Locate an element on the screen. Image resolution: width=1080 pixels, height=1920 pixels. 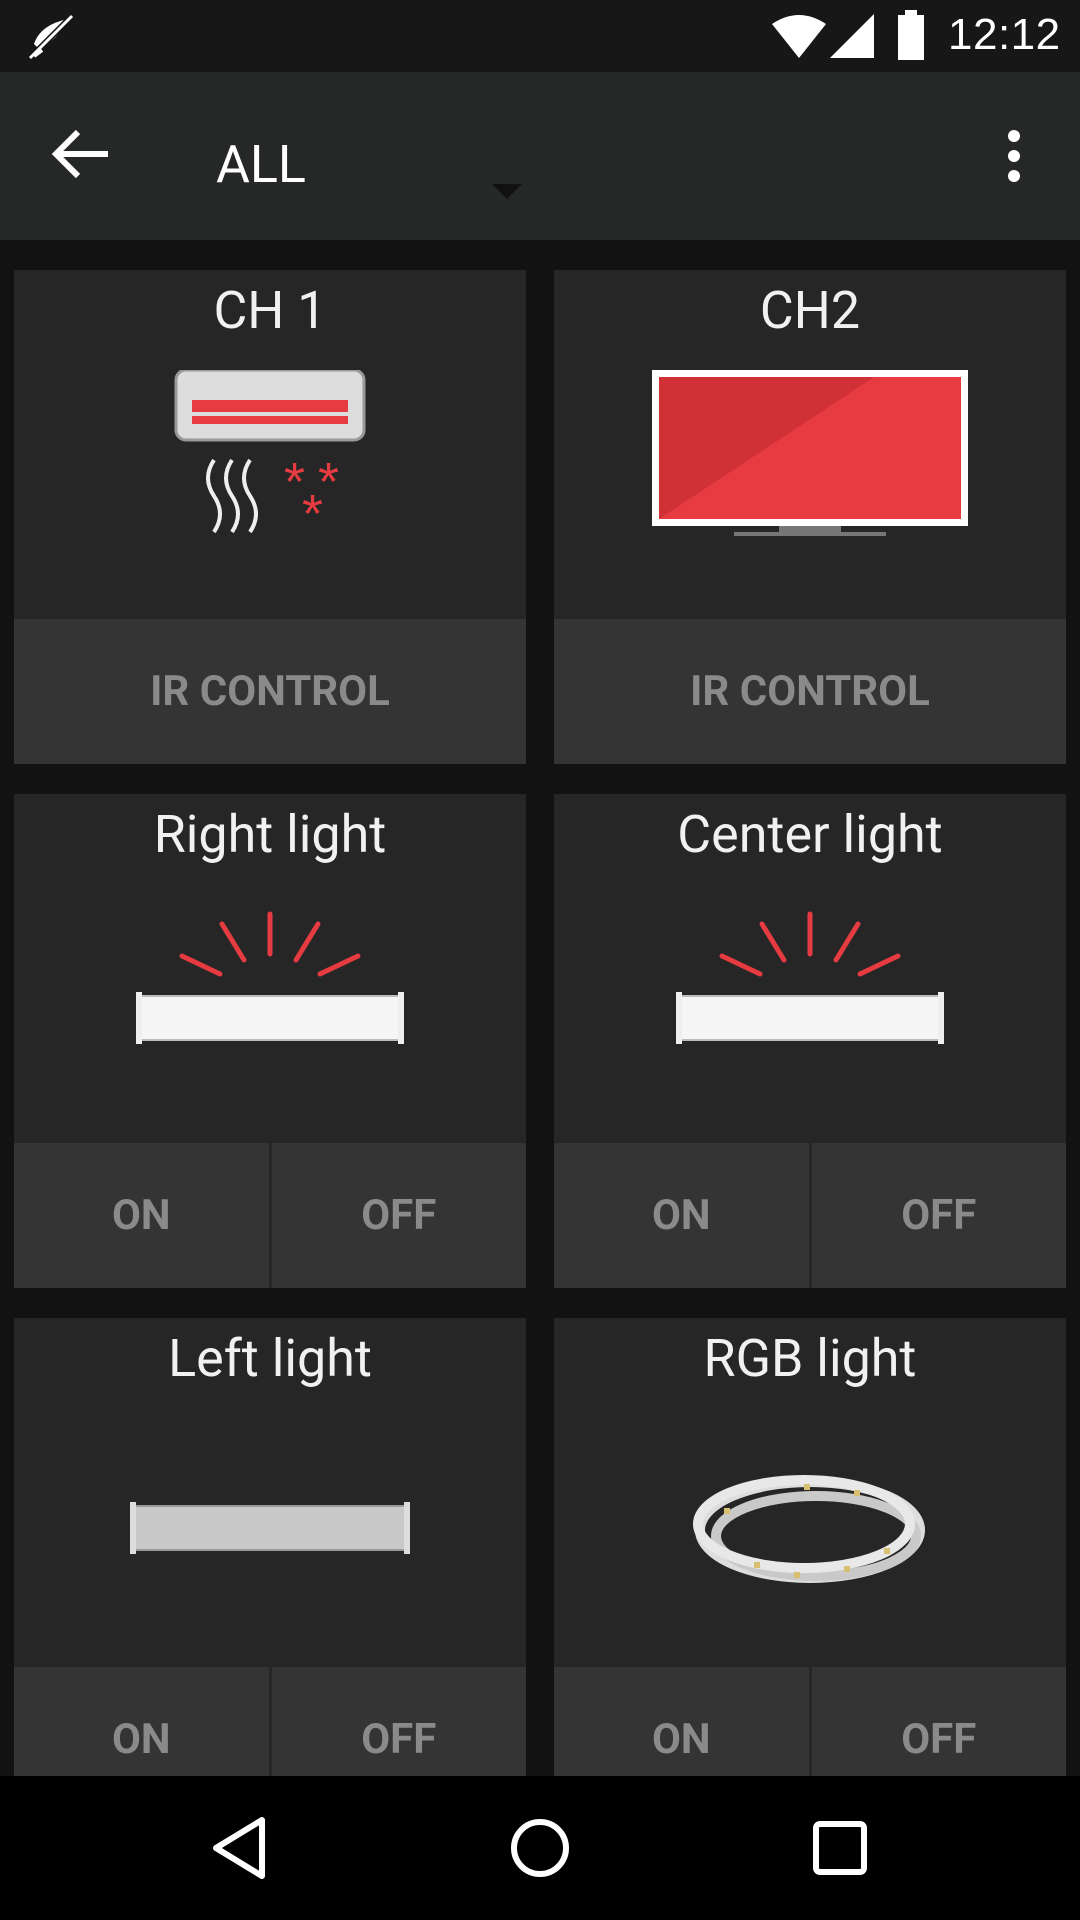
card-title: Left light is located at coordinates (270, 1358).